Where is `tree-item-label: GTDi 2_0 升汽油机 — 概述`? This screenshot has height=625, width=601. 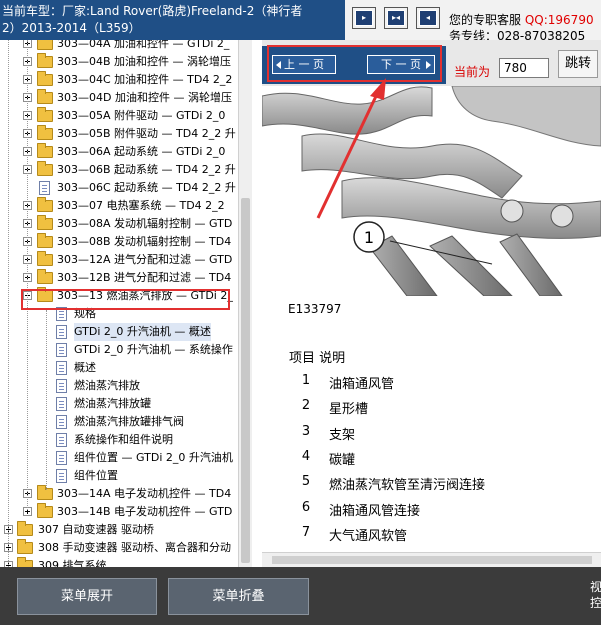 tree-item-label: GTDi 2_0 升汽油机 — 概述 is located at coordinates (142, 332).